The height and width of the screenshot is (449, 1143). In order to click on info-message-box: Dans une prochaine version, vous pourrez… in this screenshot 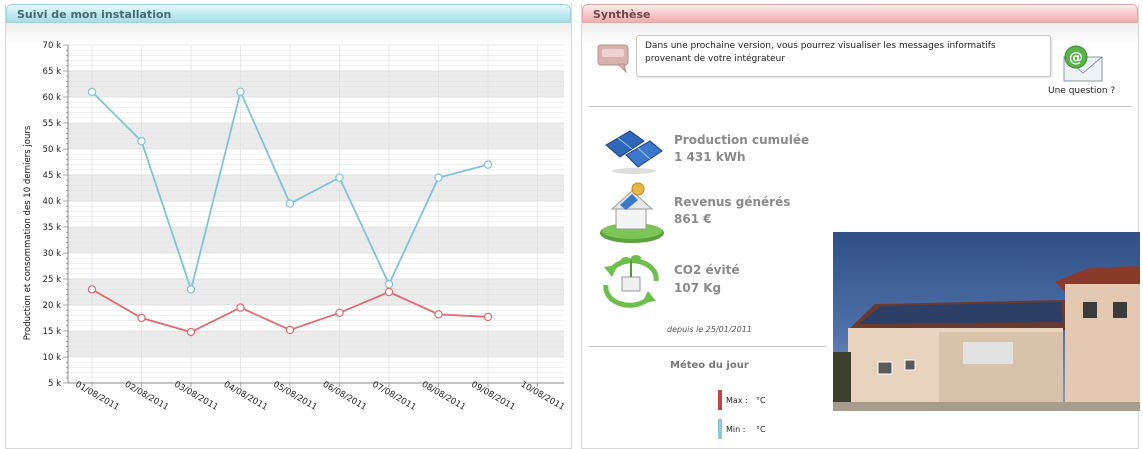, I will do `click(843, 56)`.